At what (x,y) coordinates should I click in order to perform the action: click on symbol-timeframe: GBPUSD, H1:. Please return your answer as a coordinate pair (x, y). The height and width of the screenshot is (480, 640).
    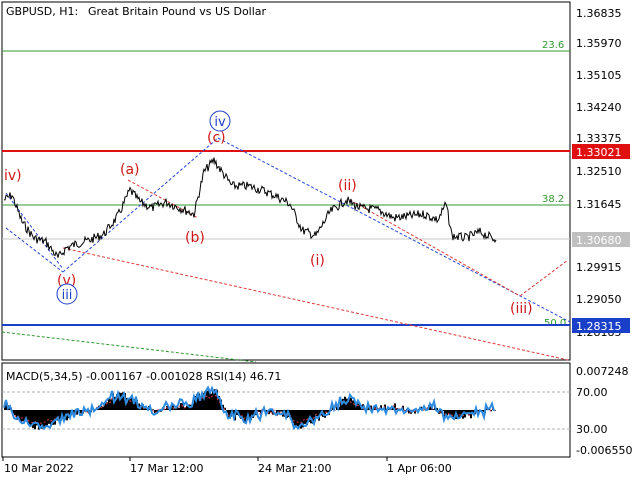
    Looking at the image, I should click on (42, 11).